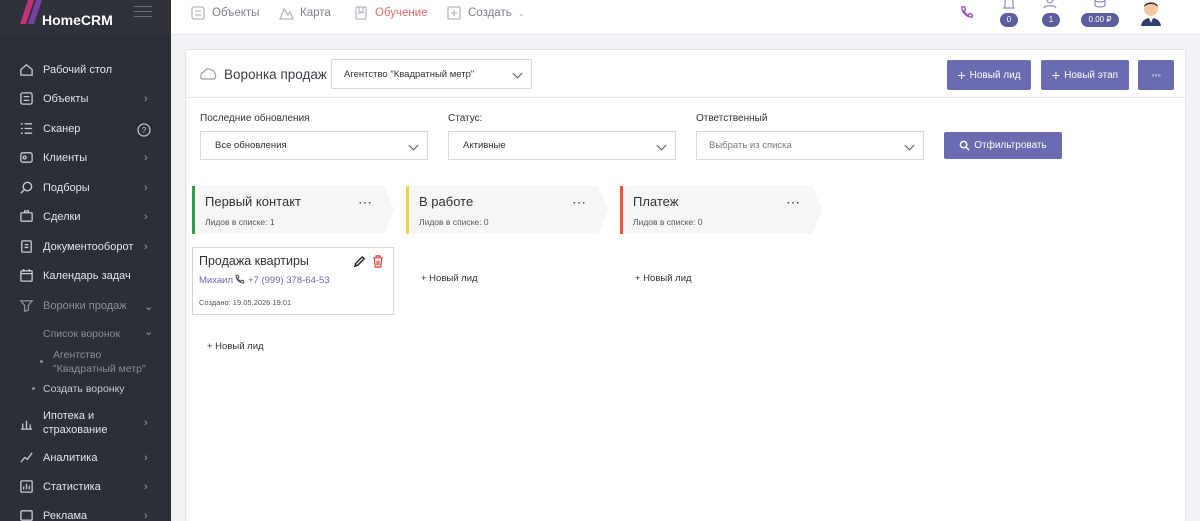 The width and height of the screenshot is (1200, 521). What do you see at coordinates (62, 129) in the screenshot?
I see `sidebar-item-label: Сканер` at bounding box center [62, 129].